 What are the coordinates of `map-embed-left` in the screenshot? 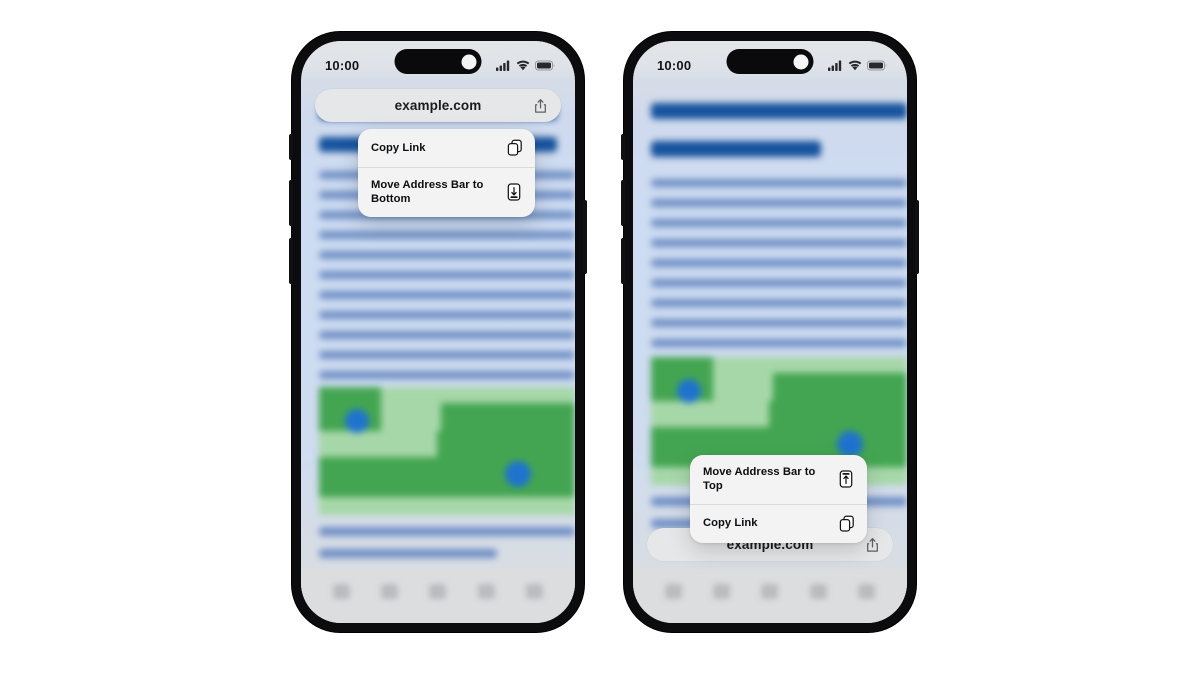 It's located at (447, 451).